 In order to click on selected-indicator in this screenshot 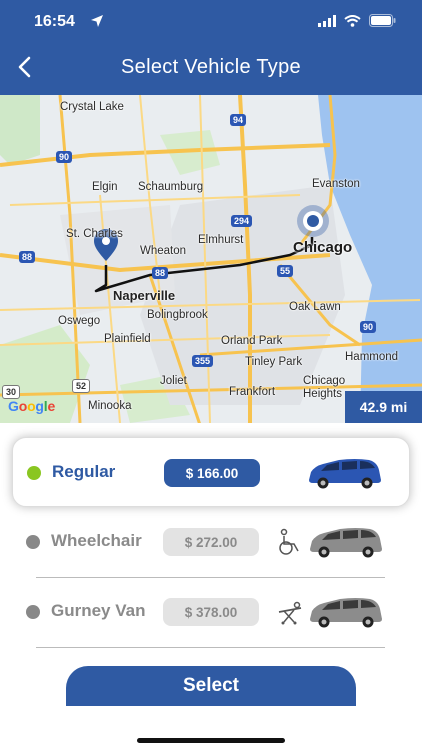, I will do `click(34, 473)`.